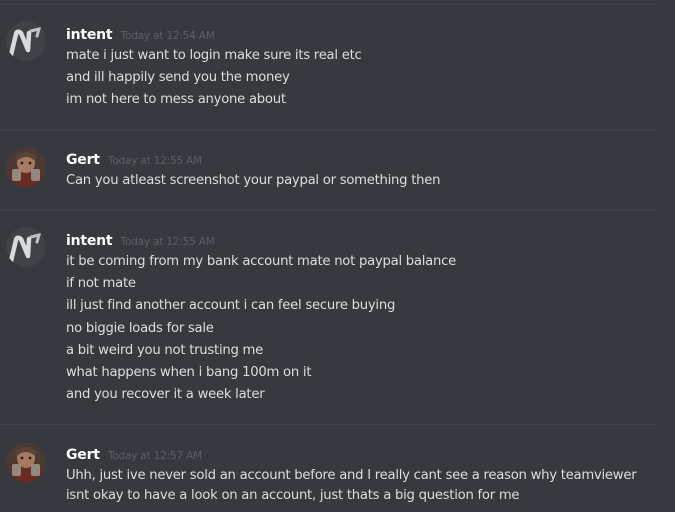 This screenshot has width=675, height=512. Describe the element at coordinates (101, 284) in the screenshot. I see `message-text: if not mate` at that location.